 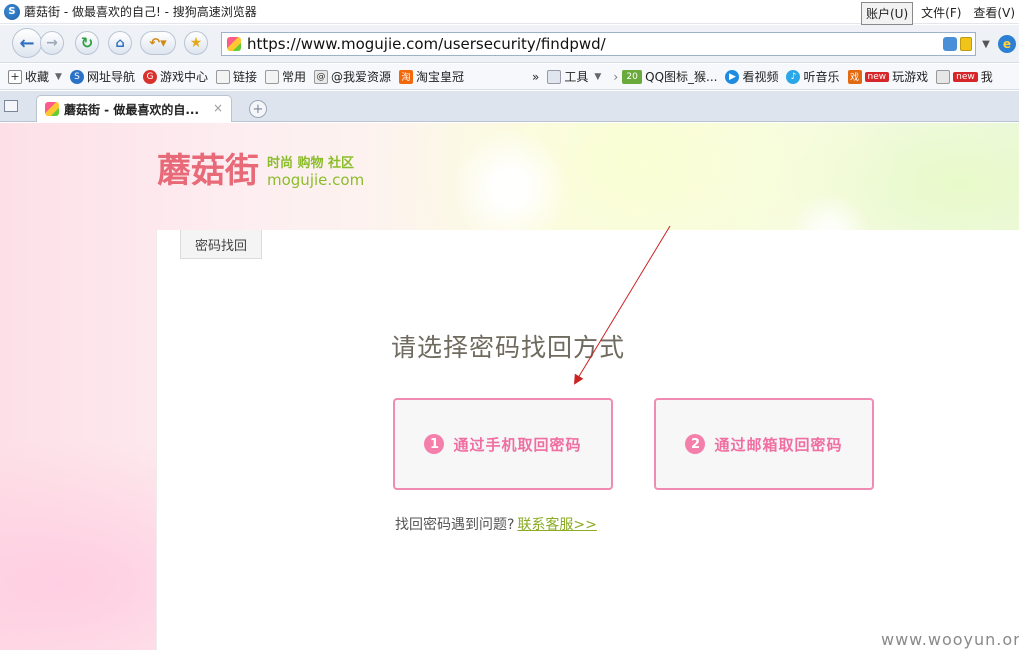 I want to click on bookmark-play-games: 戏 new 玩游戏, so click(x=887, y=76).